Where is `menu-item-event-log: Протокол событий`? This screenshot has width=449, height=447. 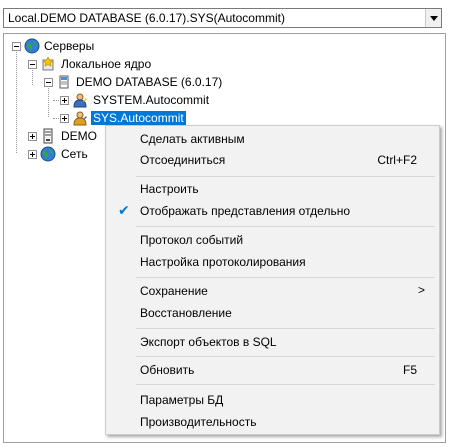
menu-item-event-log: Протокол событий is located at coordinates (272, 240).